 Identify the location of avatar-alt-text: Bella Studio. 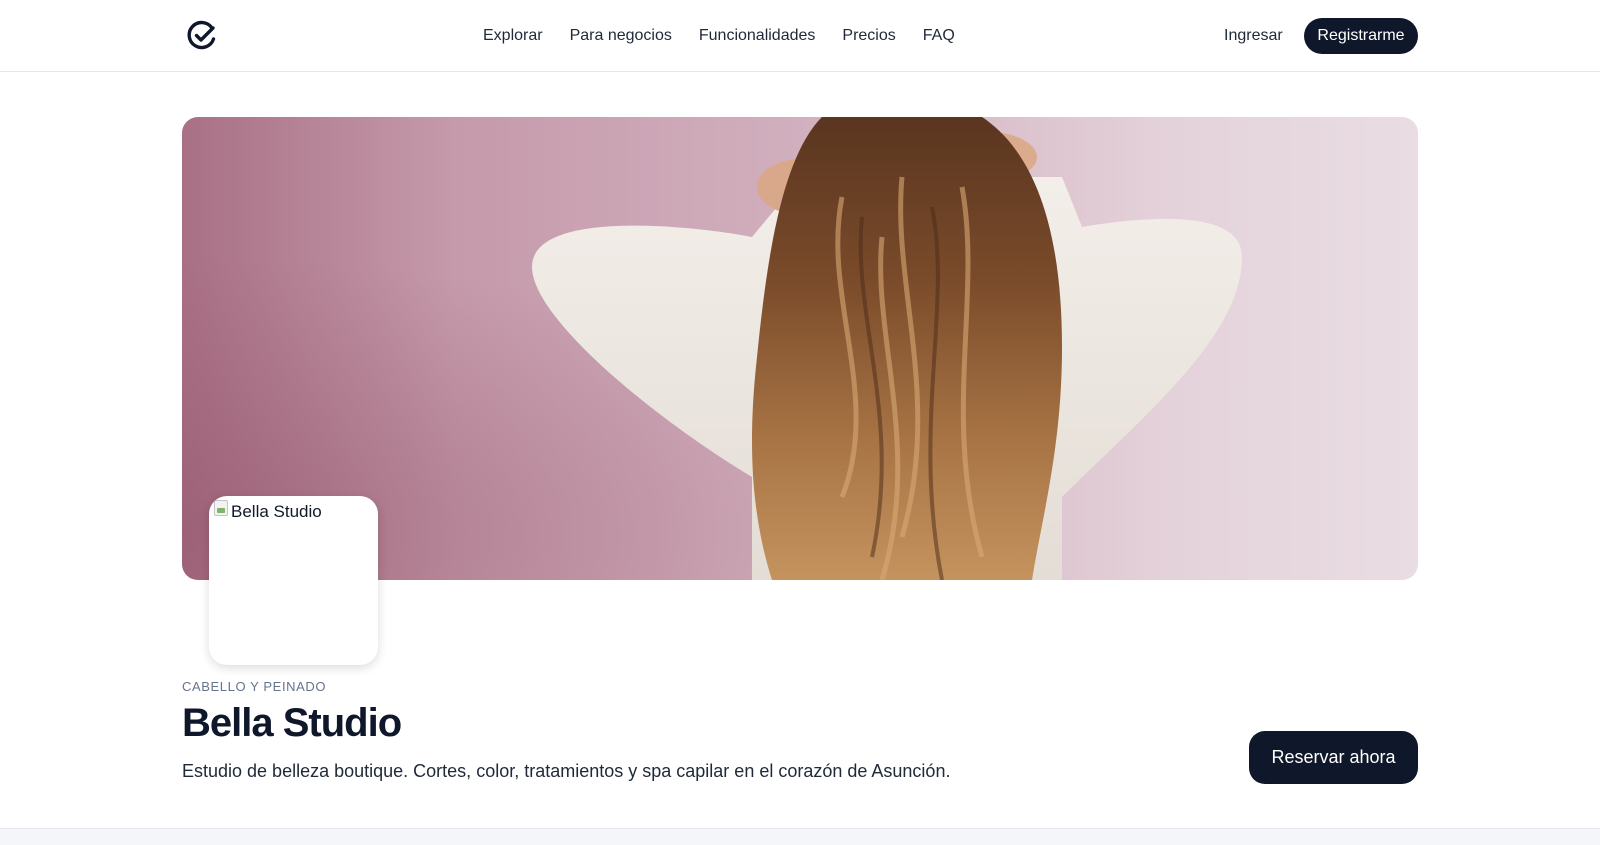
(276, 511).